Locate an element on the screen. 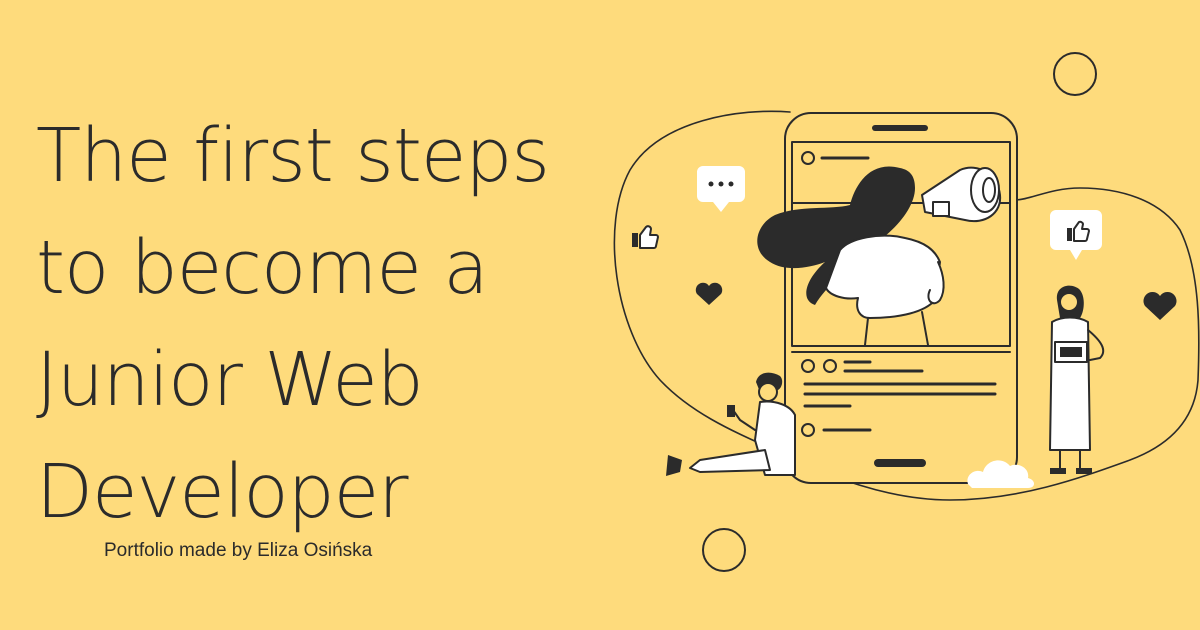 The image size is (1200, 630). title-line-3: Junior Web is located at coordinates (230, 380).